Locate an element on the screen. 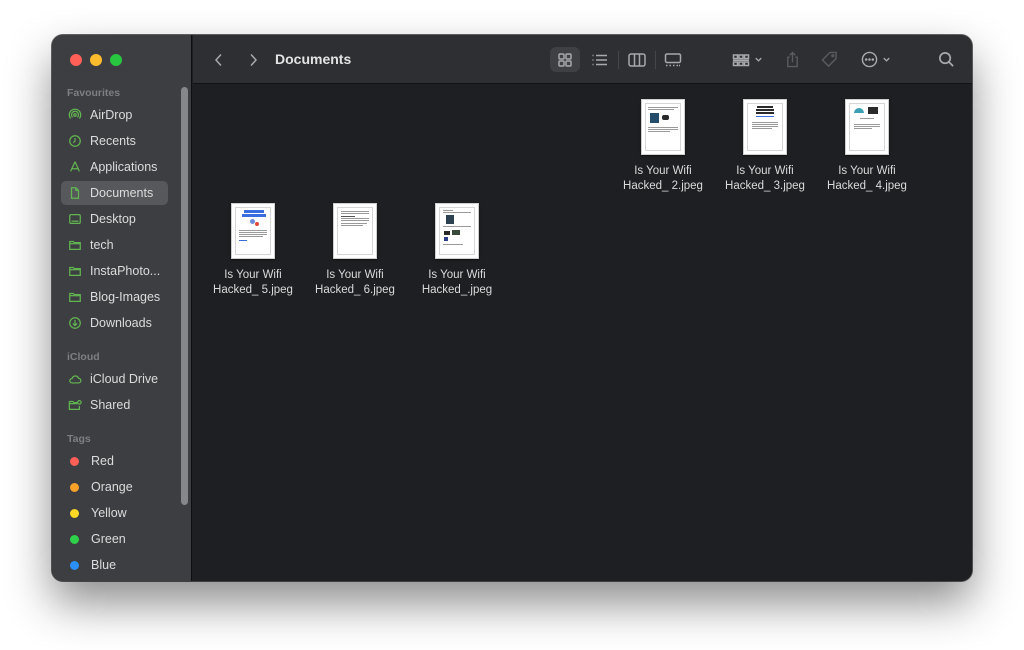  minimize-button is located at coordinates (96, 60).